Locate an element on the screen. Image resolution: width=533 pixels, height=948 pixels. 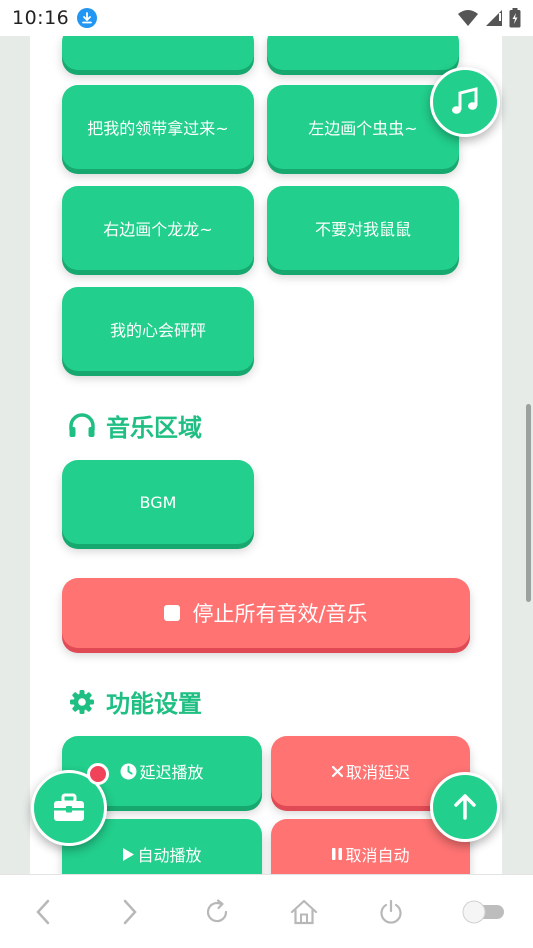
sound-button: 右边画个龙龙~ is located at coordinates (158, 228).